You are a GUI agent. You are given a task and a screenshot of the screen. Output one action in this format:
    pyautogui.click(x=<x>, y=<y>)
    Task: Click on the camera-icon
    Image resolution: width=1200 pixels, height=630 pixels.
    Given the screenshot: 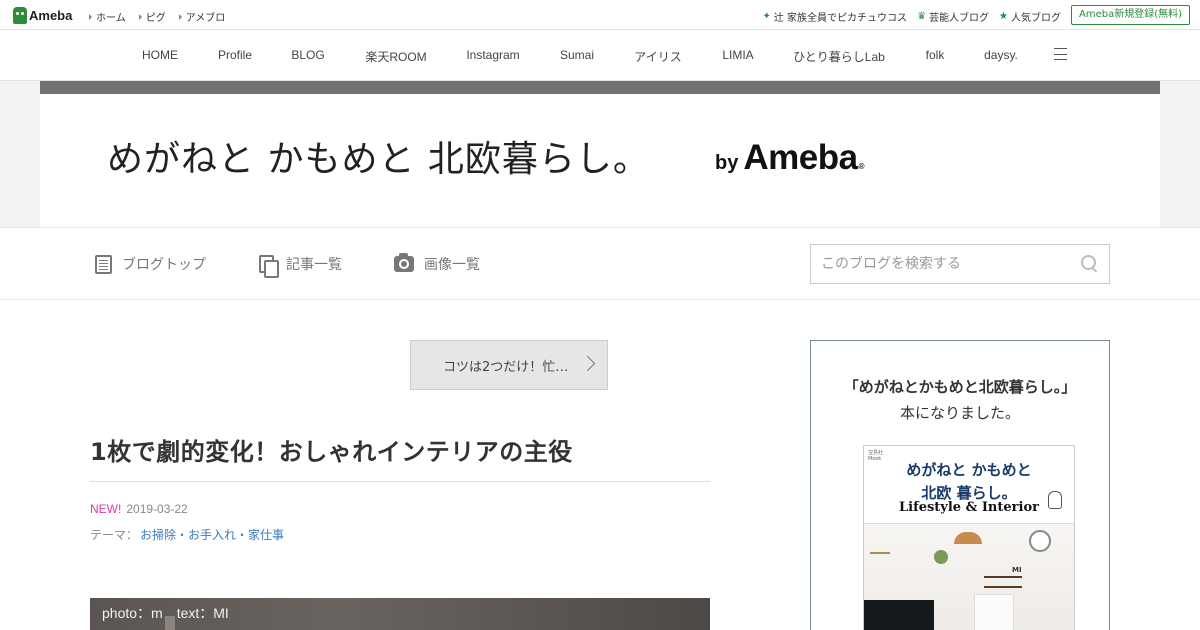 What is the action you would take?
    pyautogui.click(x=404, y=262)
    